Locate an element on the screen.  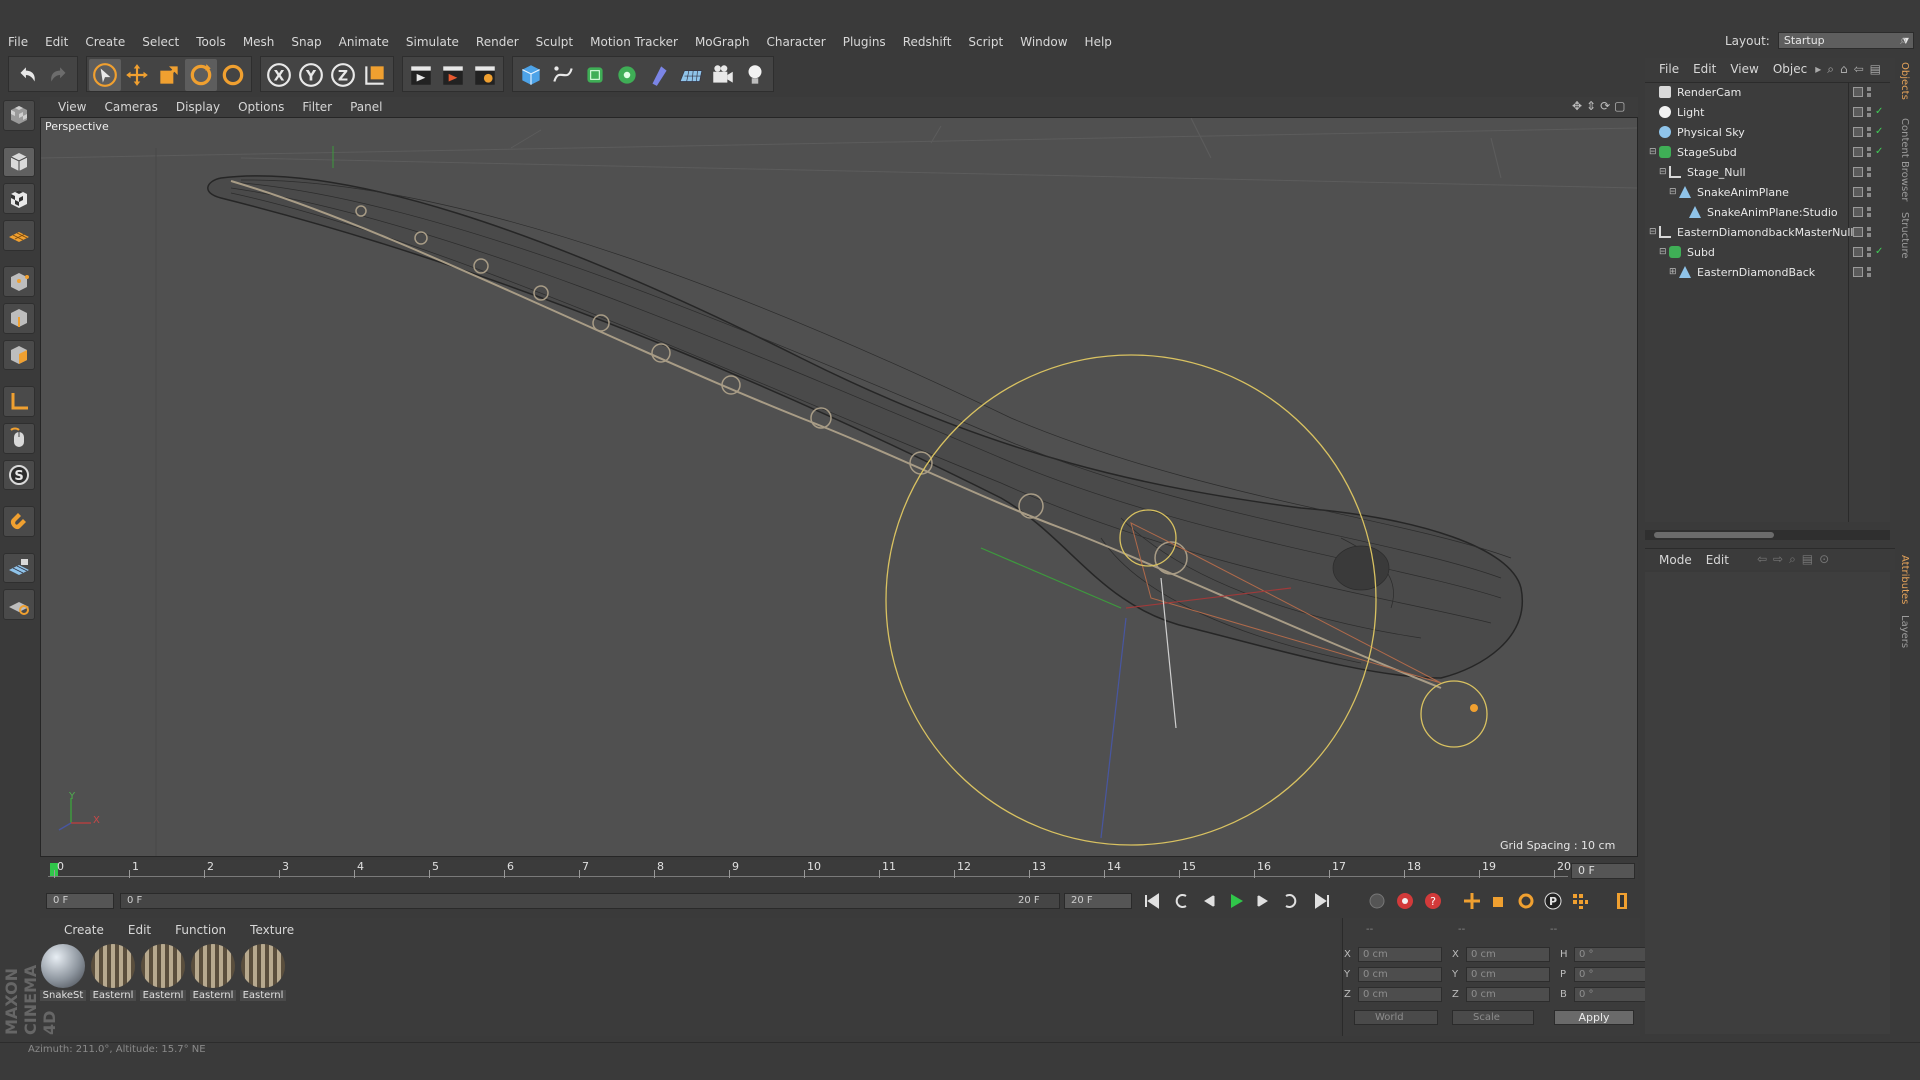
menu-mesh: Mesh is located at coordinates (259, 42).